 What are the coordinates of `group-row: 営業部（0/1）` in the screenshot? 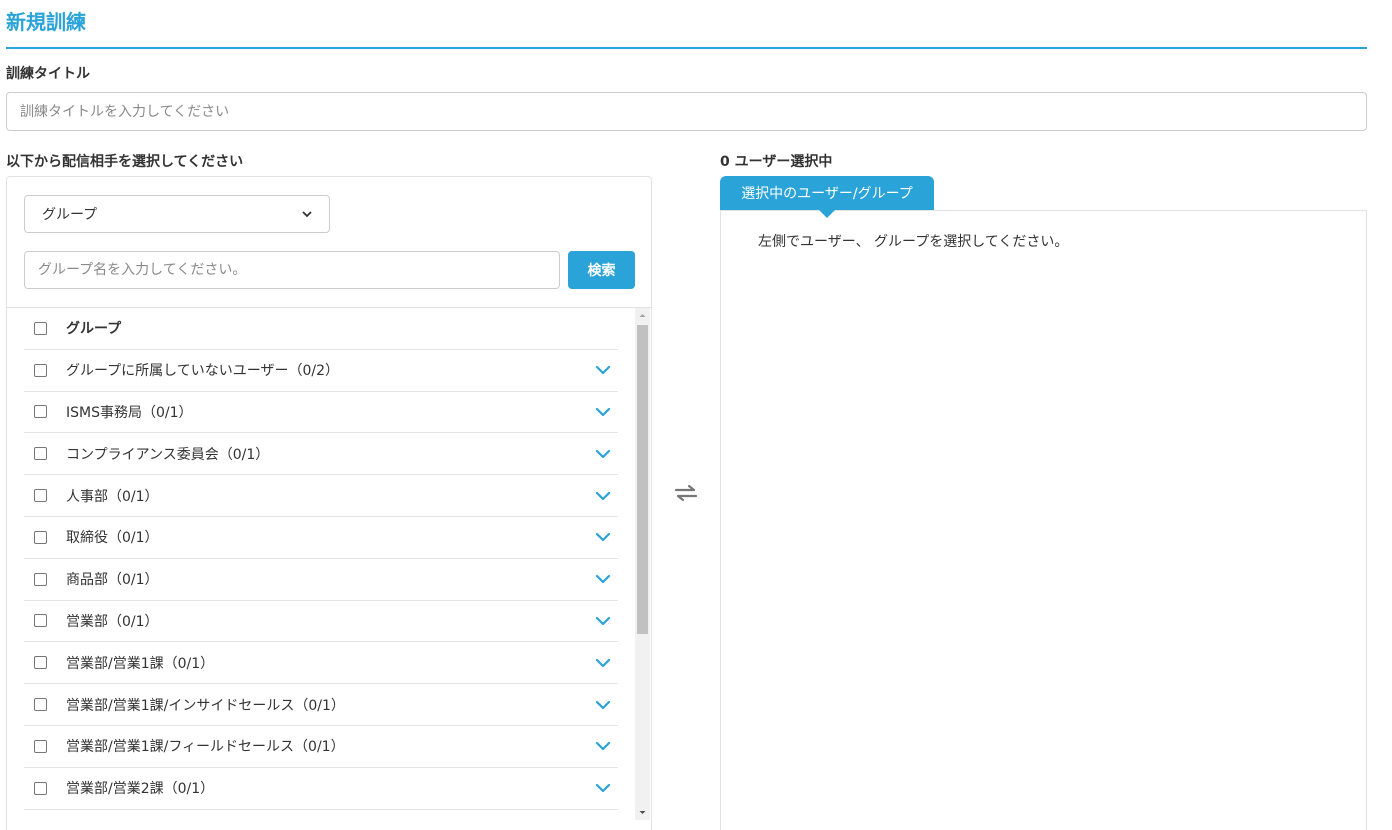 It's located at (321, 622).